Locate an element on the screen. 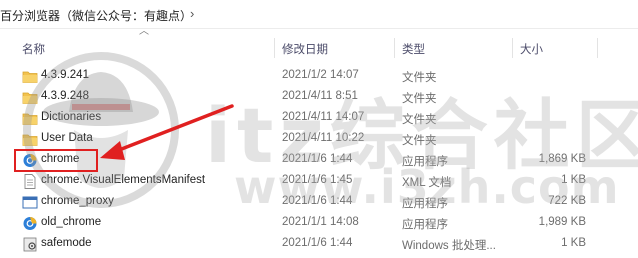 Image resolution: width=638 pixels, height=258 pixels. file-modified-date: 2021/1/2 14:07 is located at coordinates (320, 75).